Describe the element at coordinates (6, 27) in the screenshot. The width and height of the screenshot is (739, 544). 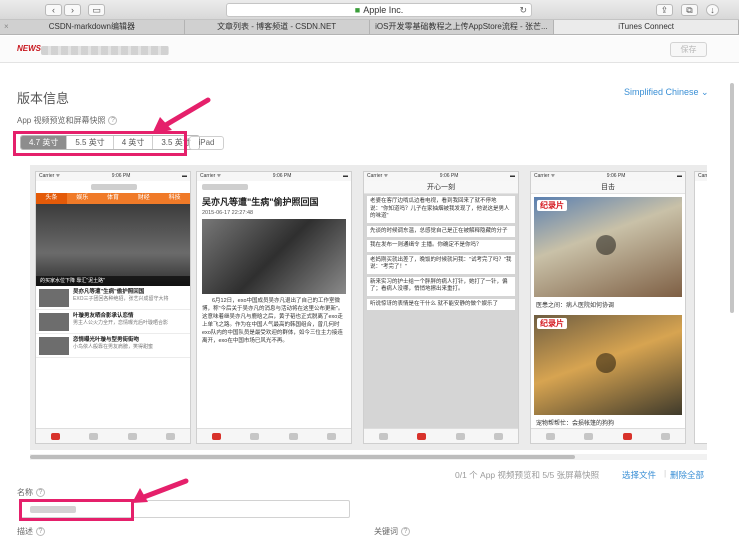
I see `close-icon: ×` at that location.